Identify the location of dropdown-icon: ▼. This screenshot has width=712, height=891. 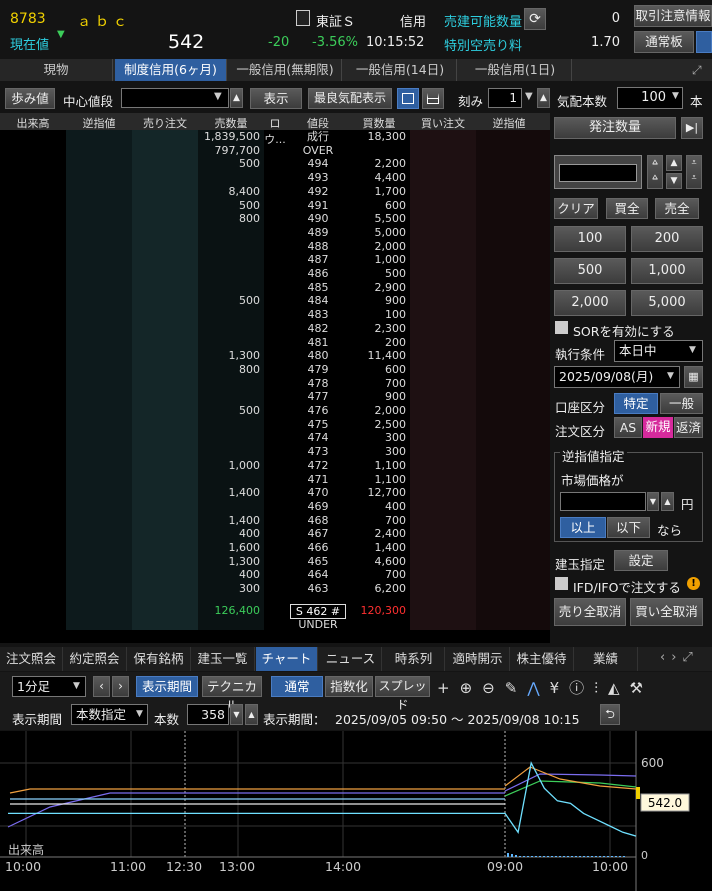
(218, 96).